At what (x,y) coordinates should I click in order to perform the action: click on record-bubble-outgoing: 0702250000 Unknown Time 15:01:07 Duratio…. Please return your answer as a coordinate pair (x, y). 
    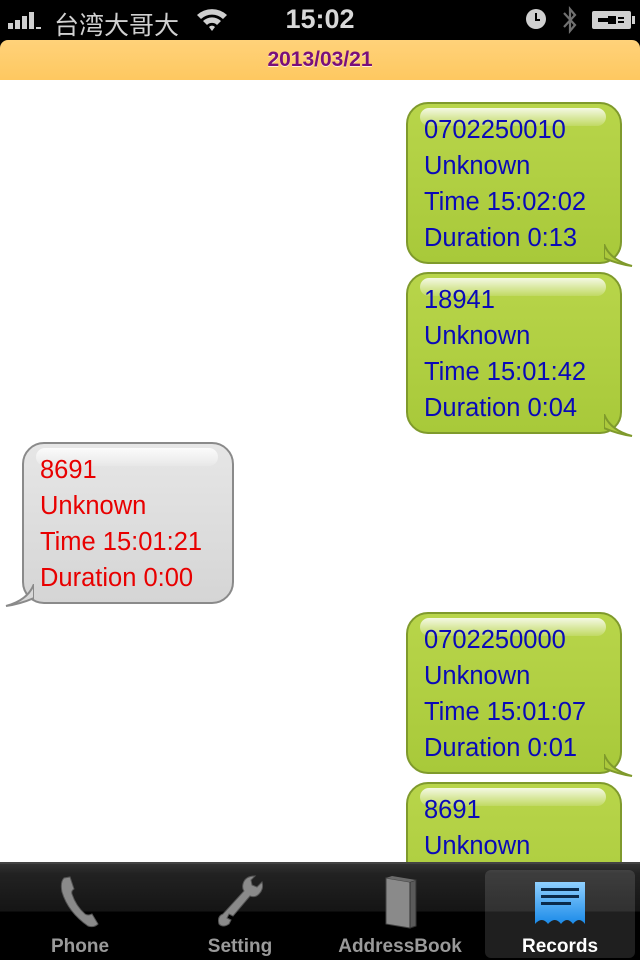
    Looking at the image, I should click on (514, 693).